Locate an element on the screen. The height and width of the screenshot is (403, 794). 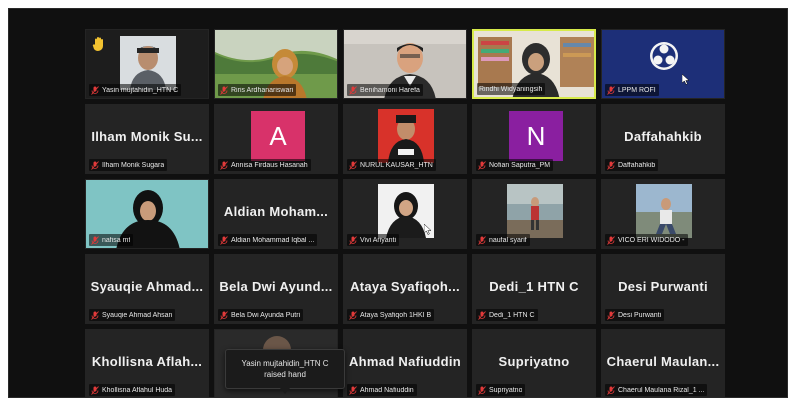
participant-tile: Ilham Monik Su... Ilham Monik Sugara is located at coordinates (147, 139).